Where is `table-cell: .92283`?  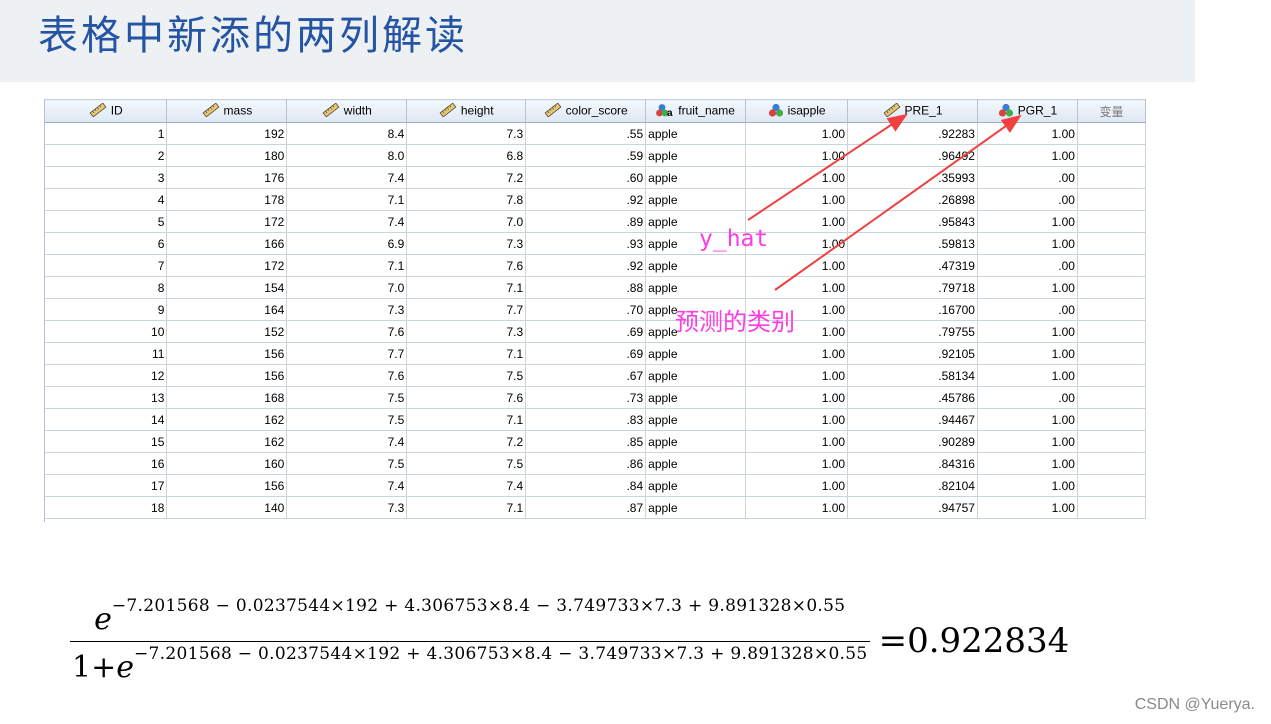
table-cell: .92283 is located at coordinates (912, 133).